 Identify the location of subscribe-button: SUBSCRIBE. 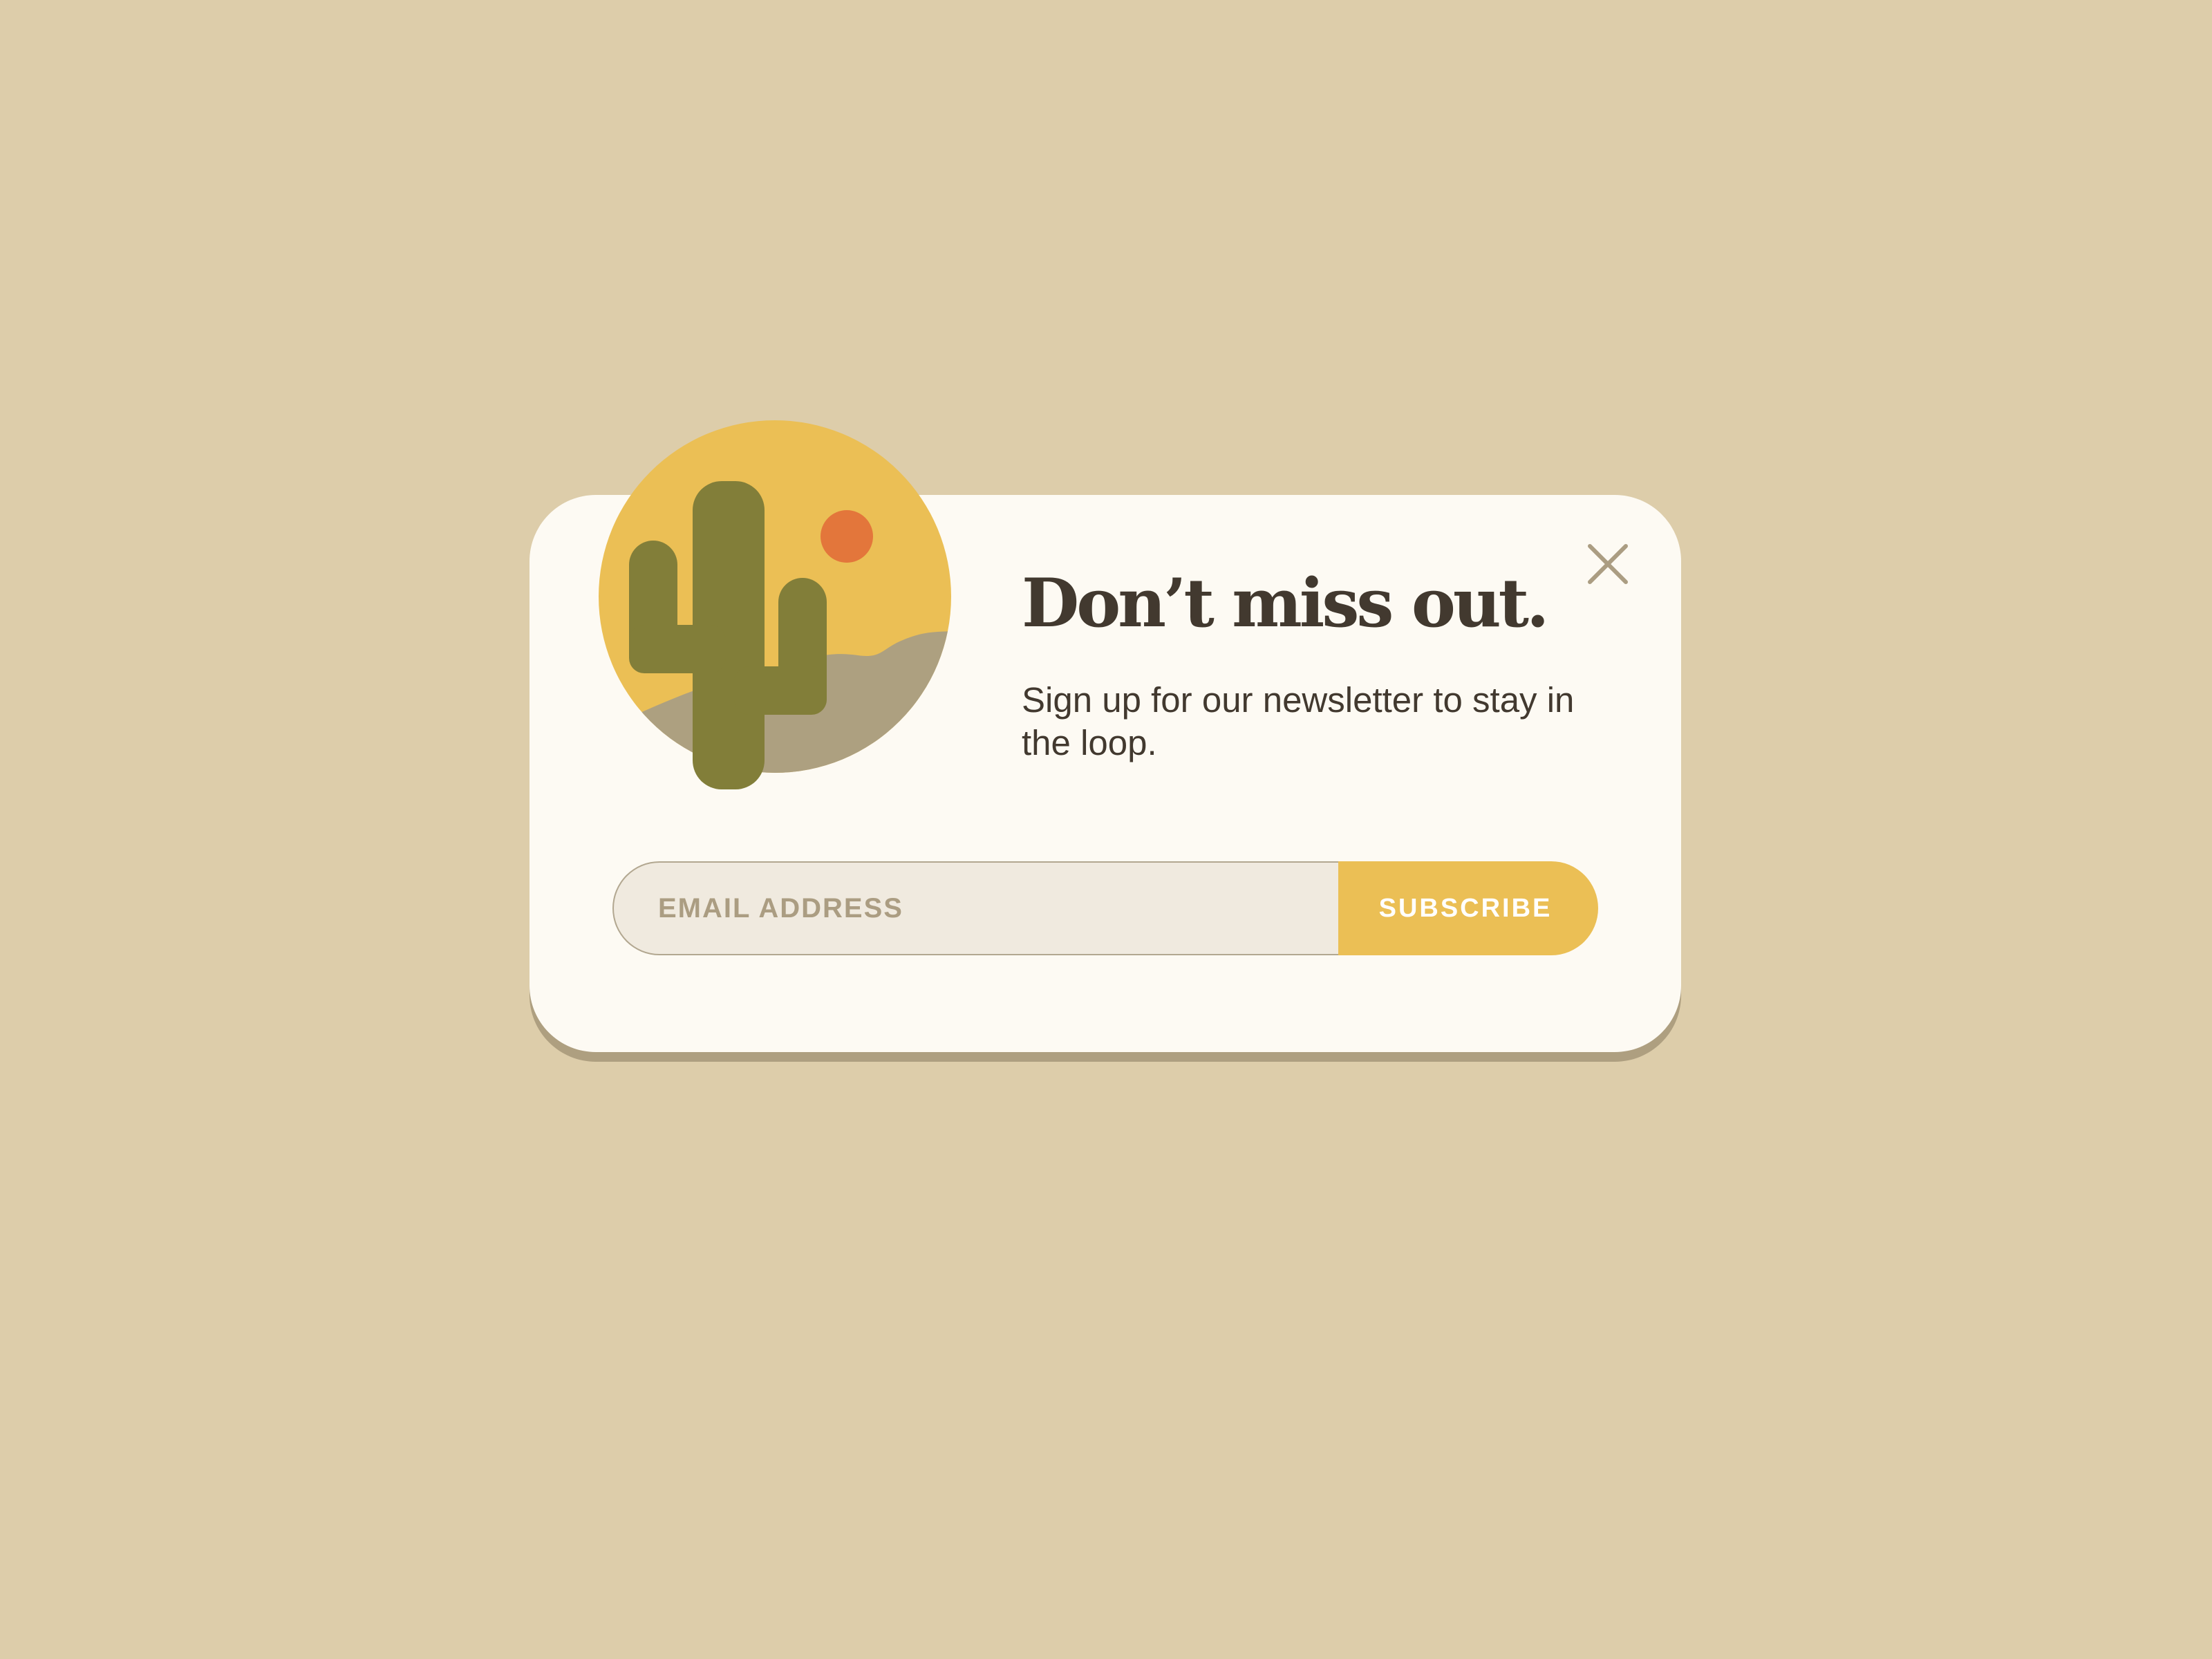
(1468, 908).